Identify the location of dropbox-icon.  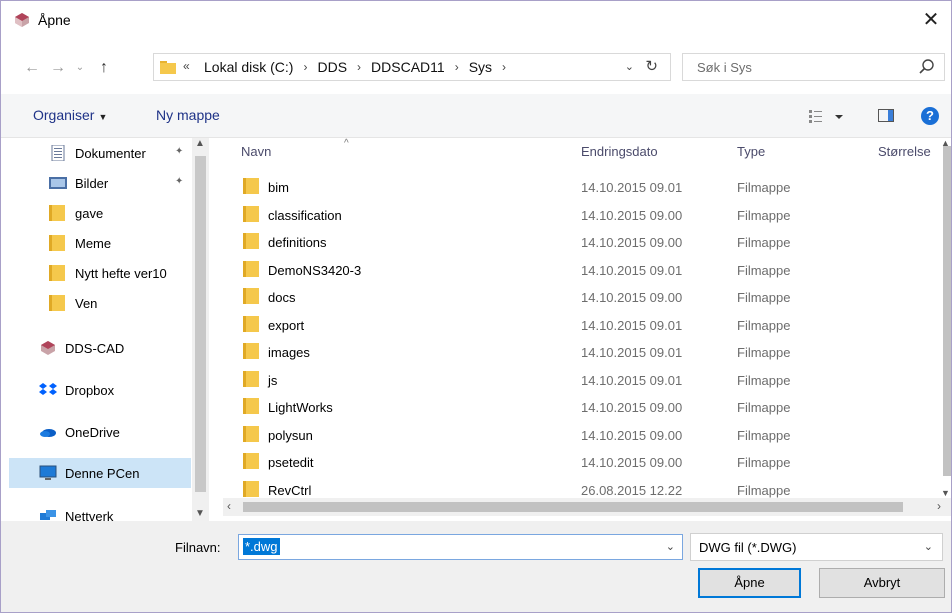
(48, 389).